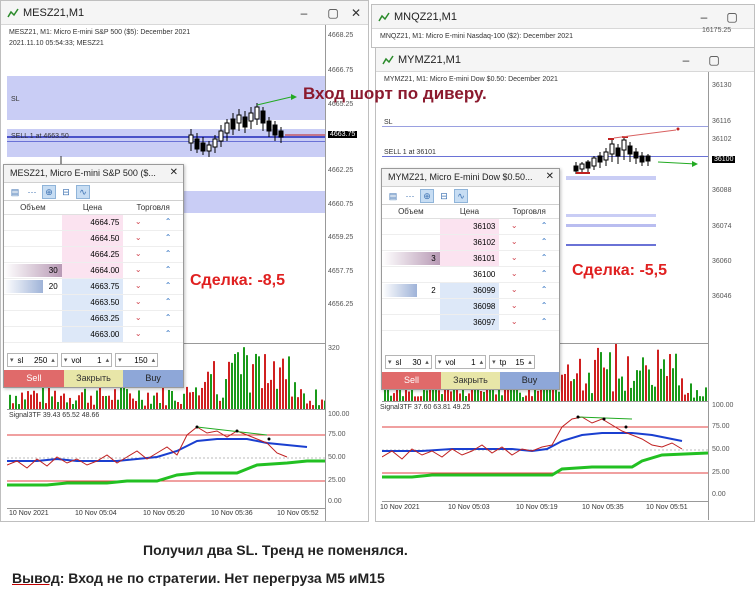  I want to click on dom-row: 4664.75 ⌄ ⌃, so click(93, 223).